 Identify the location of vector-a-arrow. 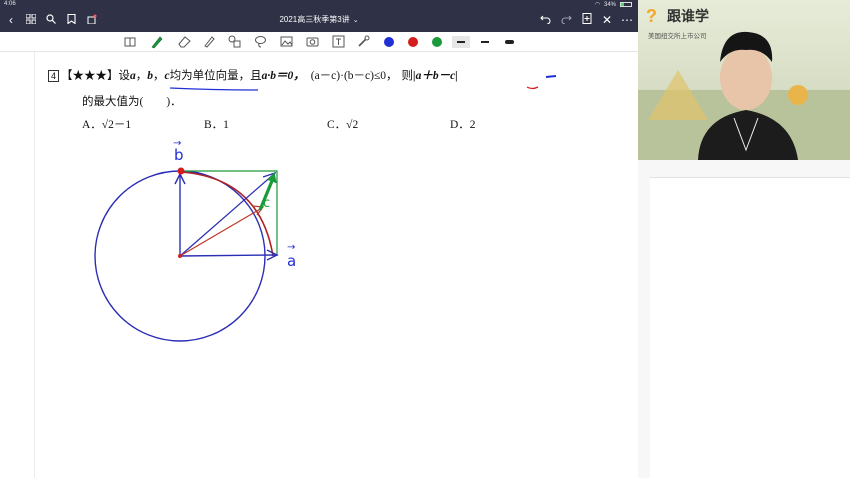
(228, 255).